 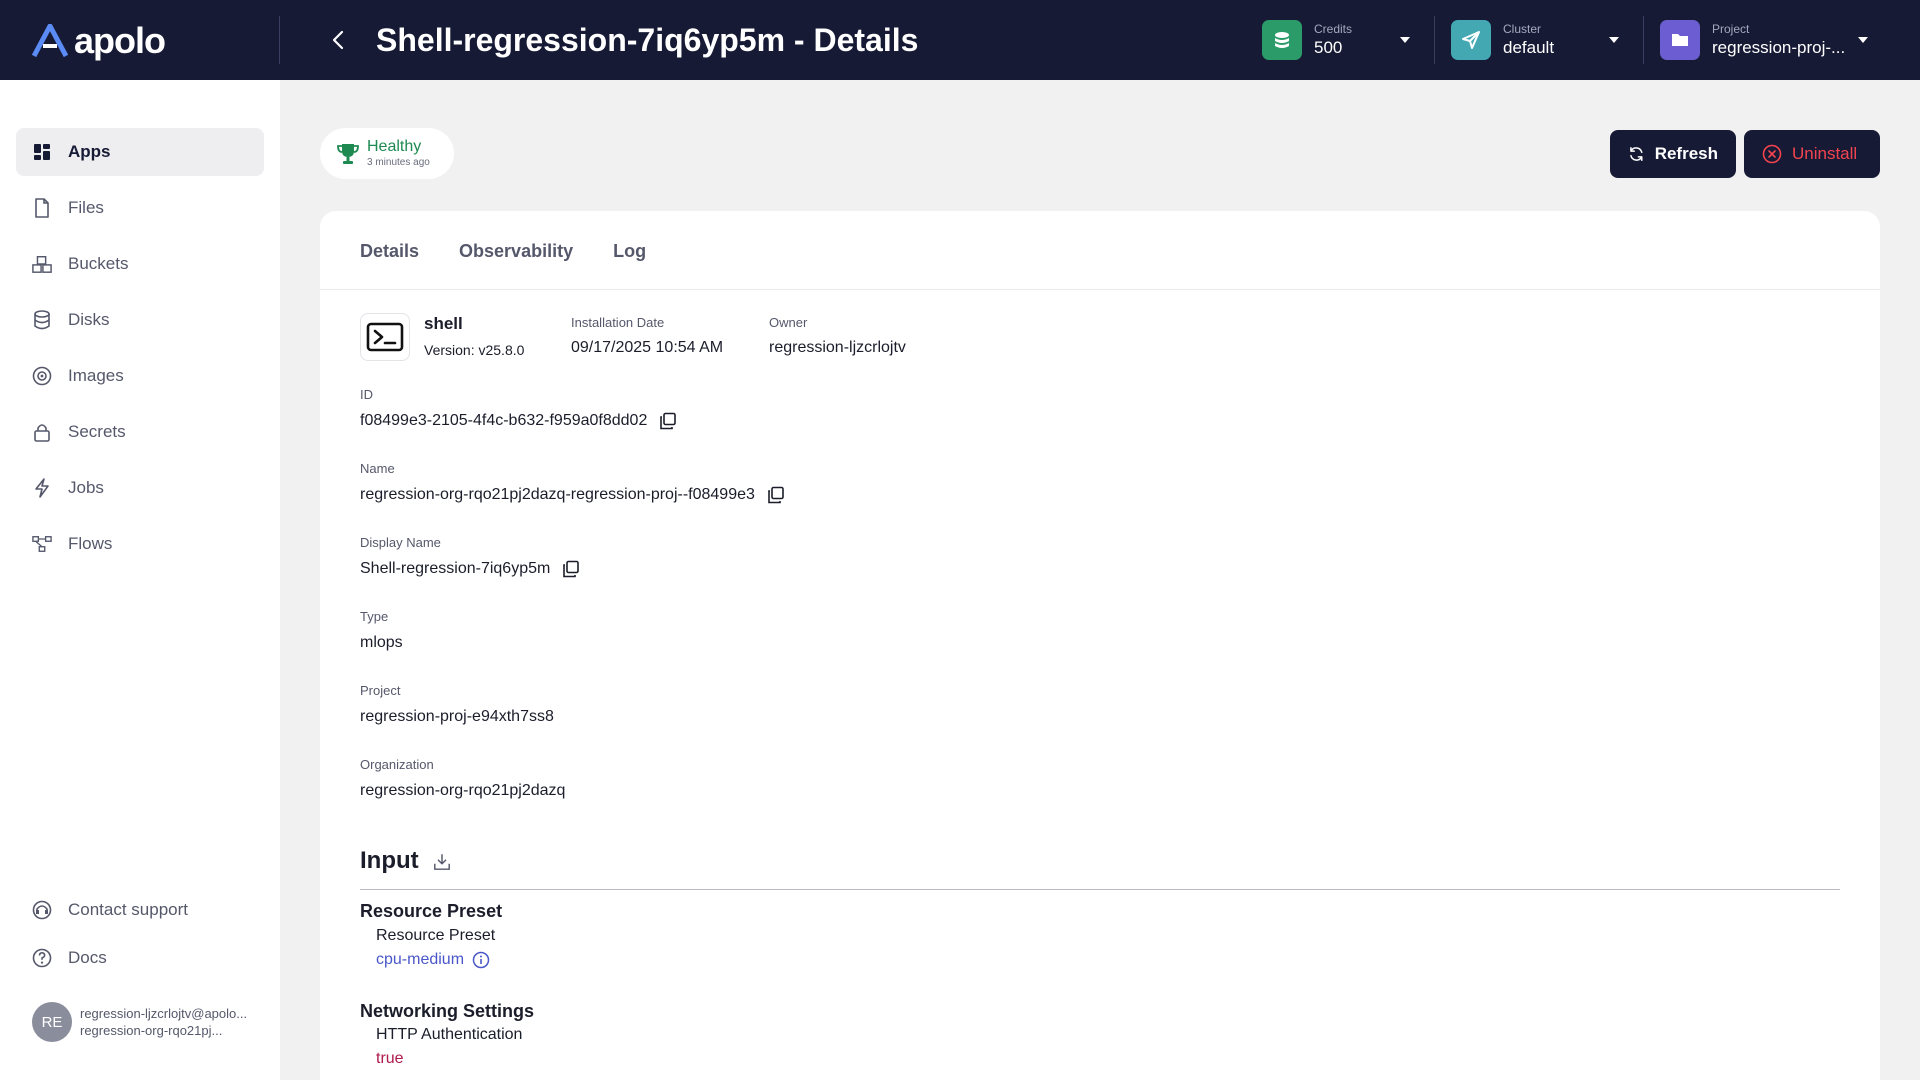 I want to click on lock-icon, so click(x=42, y=432).